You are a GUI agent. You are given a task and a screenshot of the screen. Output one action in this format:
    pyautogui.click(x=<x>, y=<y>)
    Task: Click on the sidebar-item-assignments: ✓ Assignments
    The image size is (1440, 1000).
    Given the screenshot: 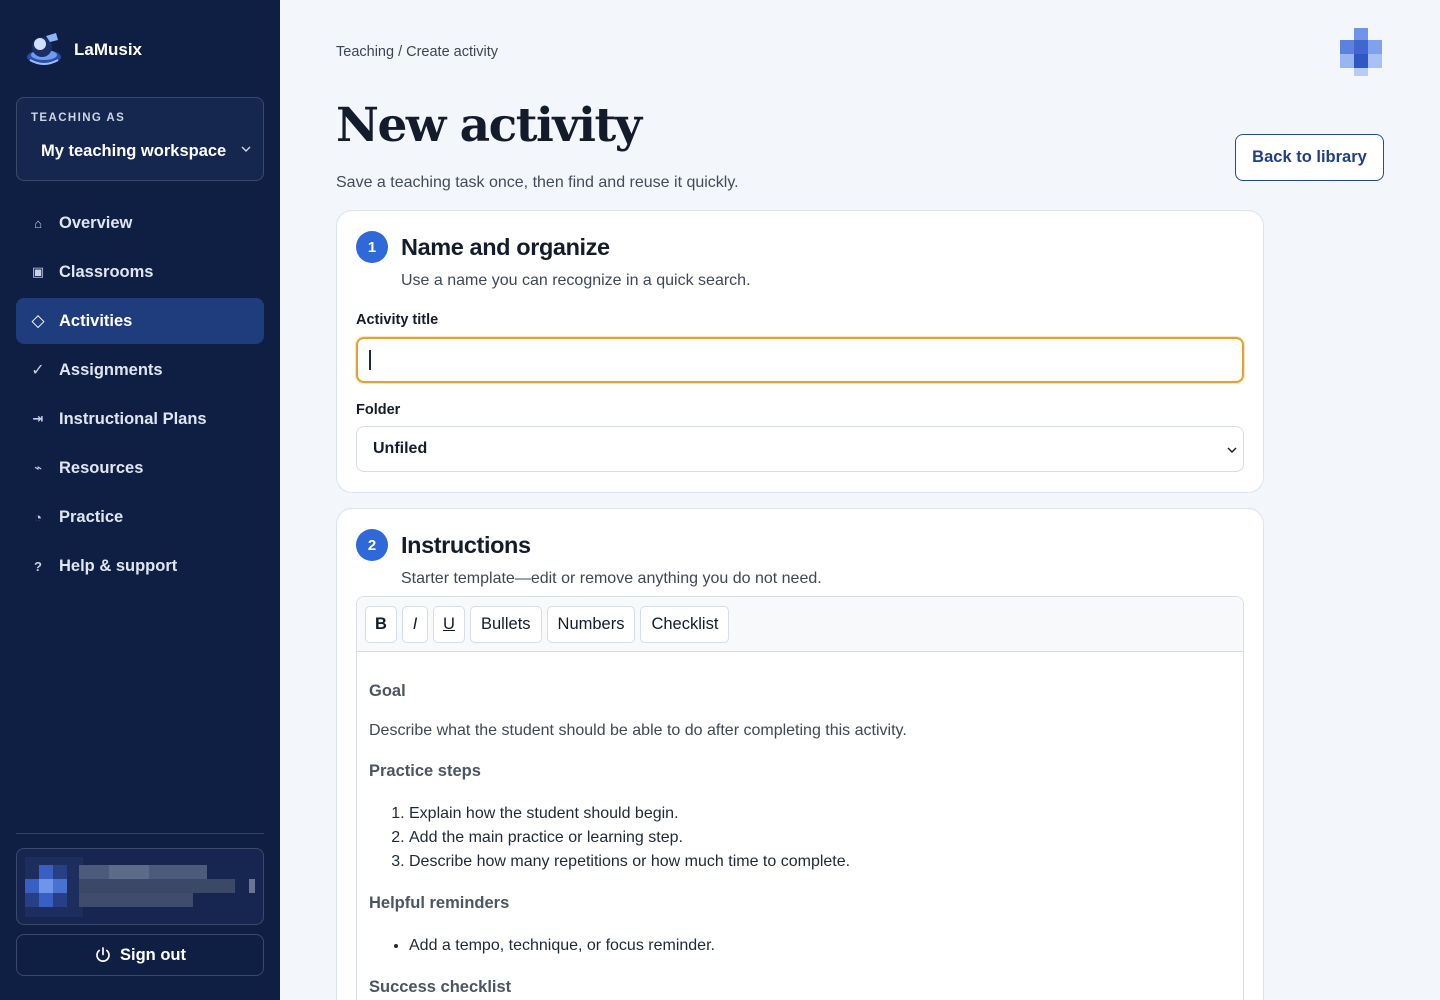 What is the action you would take?
    pyautogui.click(x=140, y=370)
    